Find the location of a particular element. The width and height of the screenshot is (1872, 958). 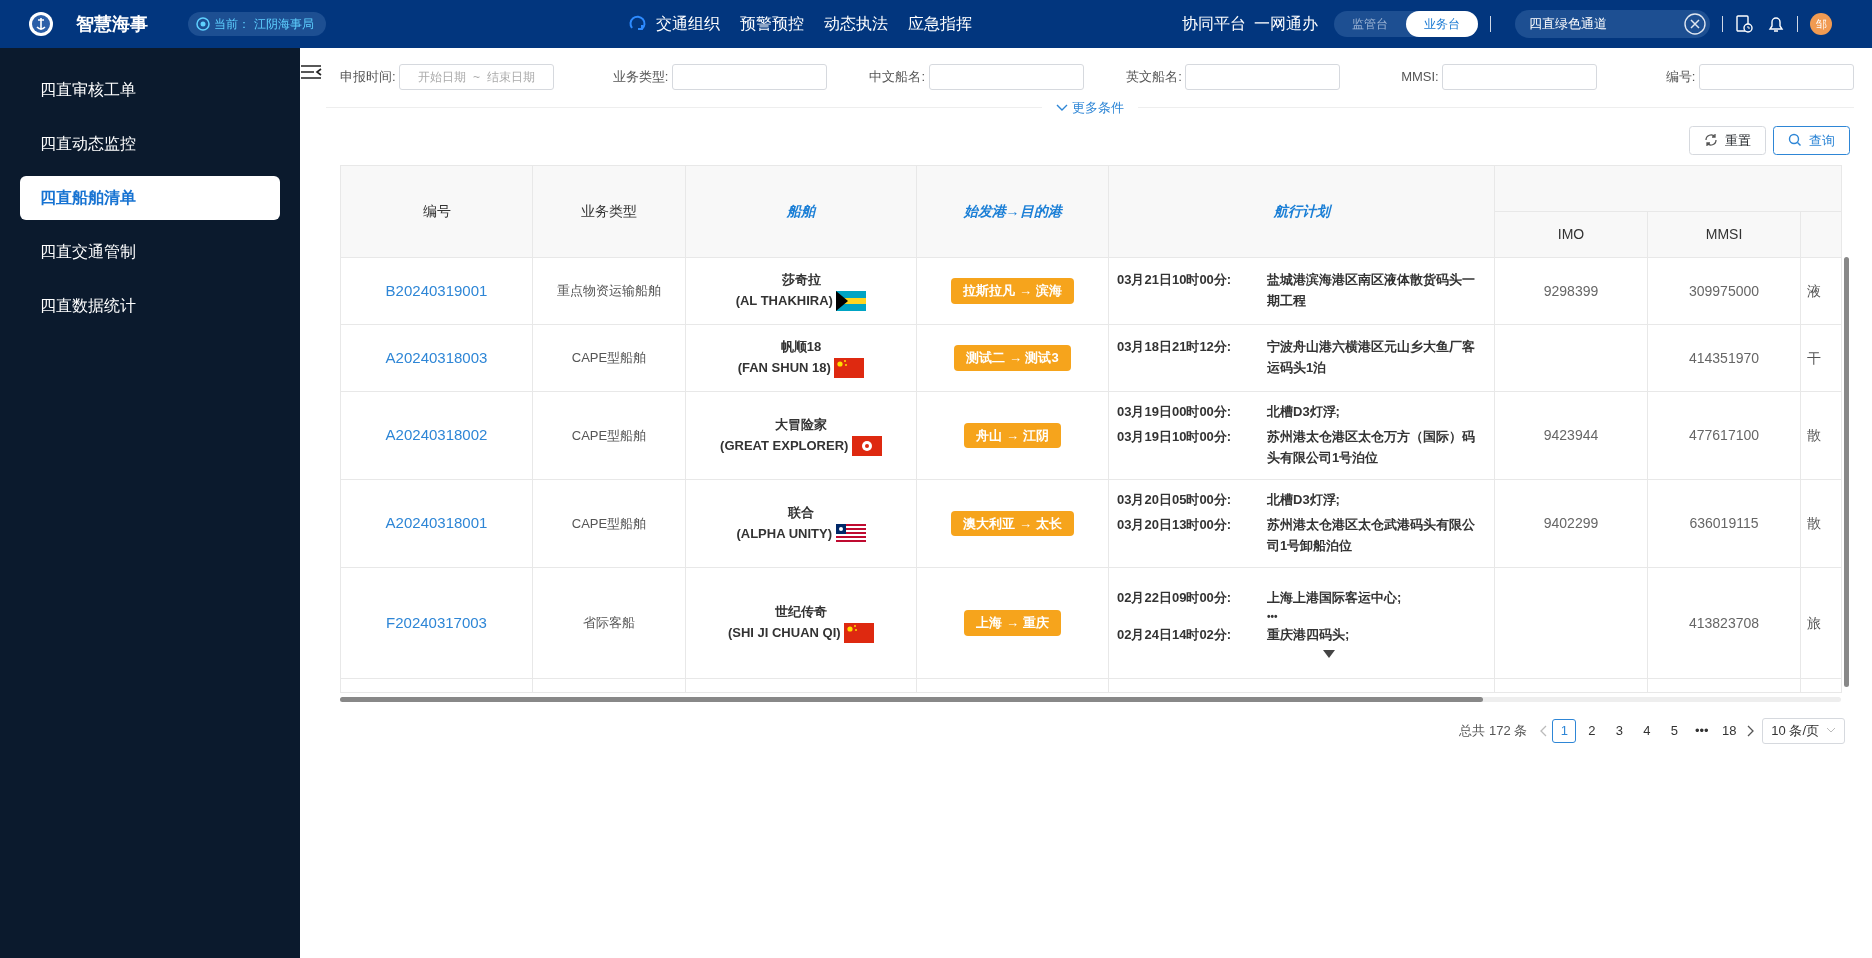

plan-time: 03月19日10时00分: is located at coordinates (1175, 437).